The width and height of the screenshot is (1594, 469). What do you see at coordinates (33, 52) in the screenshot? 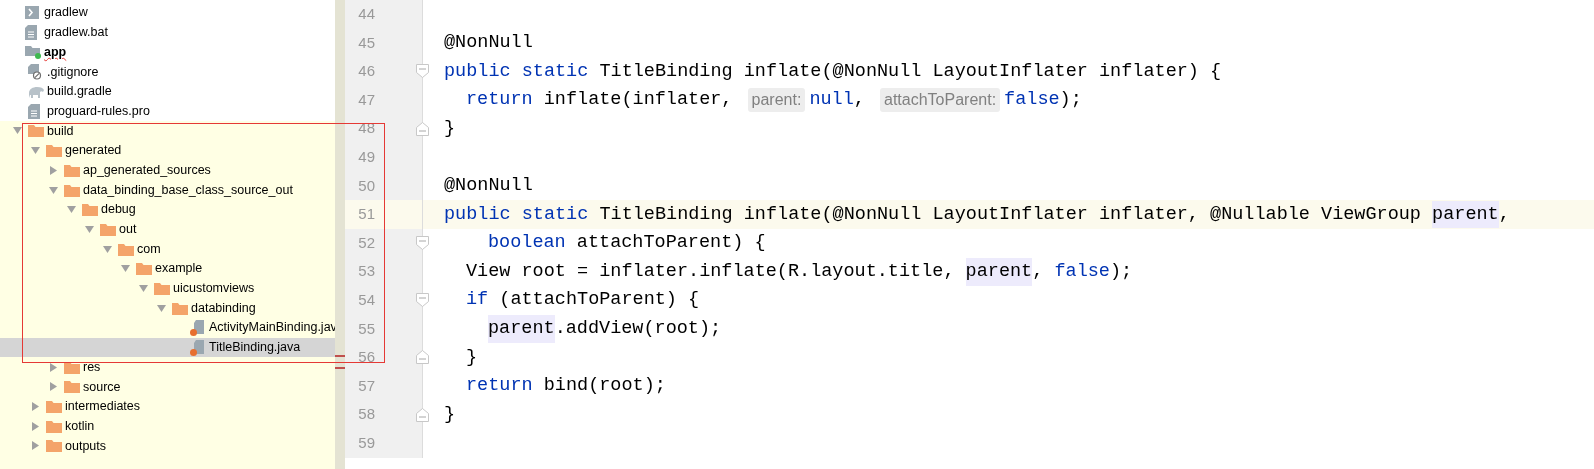
I see `module-folder-icon` at bounding box center [33, 52].